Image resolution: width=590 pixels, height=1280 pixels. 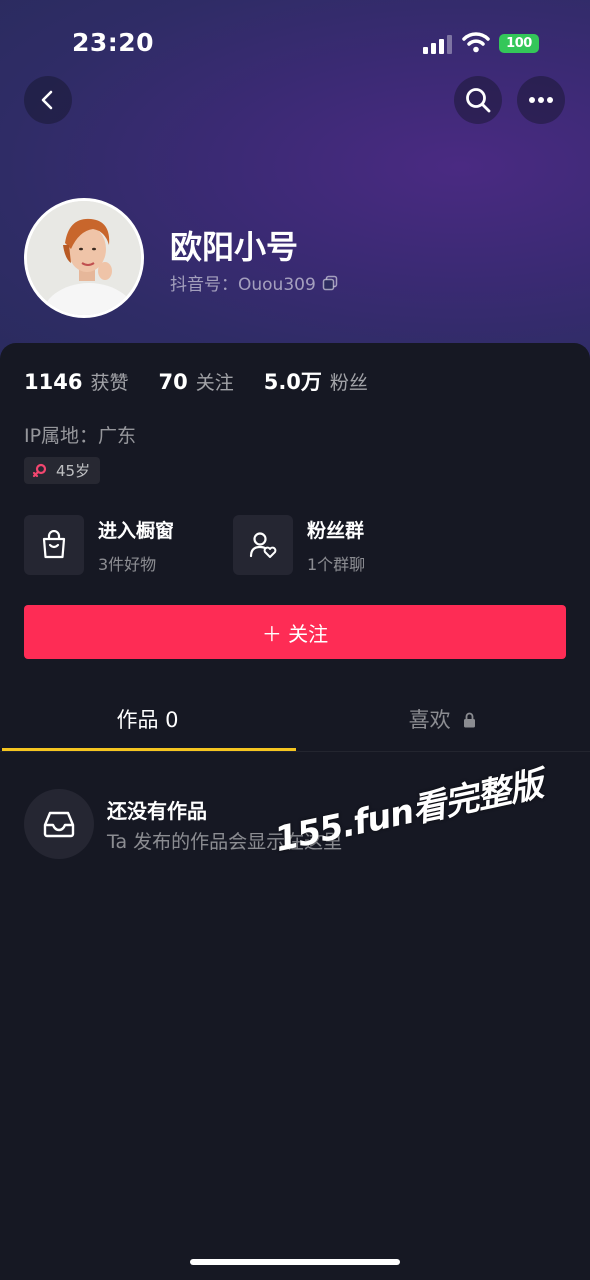 I want to click on follow-button-label: ＋ 关注, so click(x=295, y=633).